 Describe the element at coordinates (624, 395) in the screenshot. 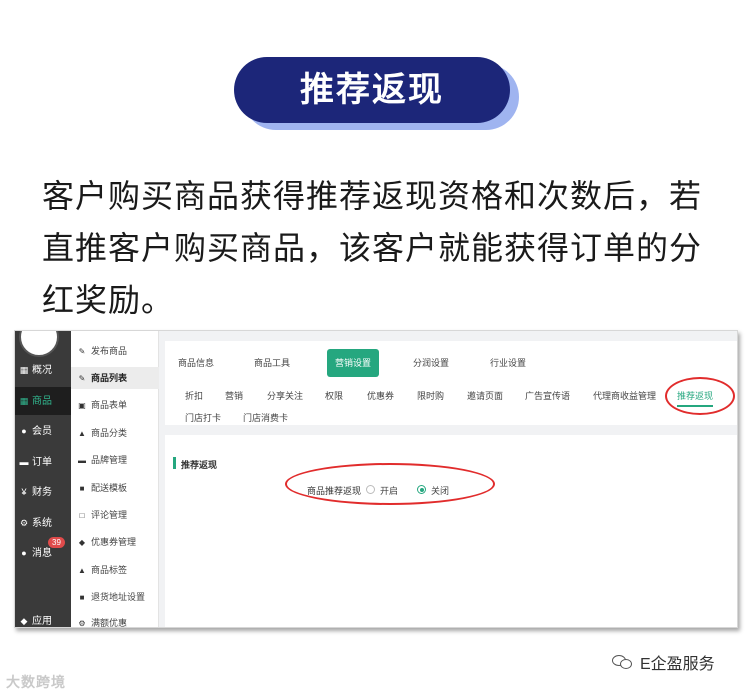

I see `subtab-agent-revenue: 代理商收益管理` at that location.